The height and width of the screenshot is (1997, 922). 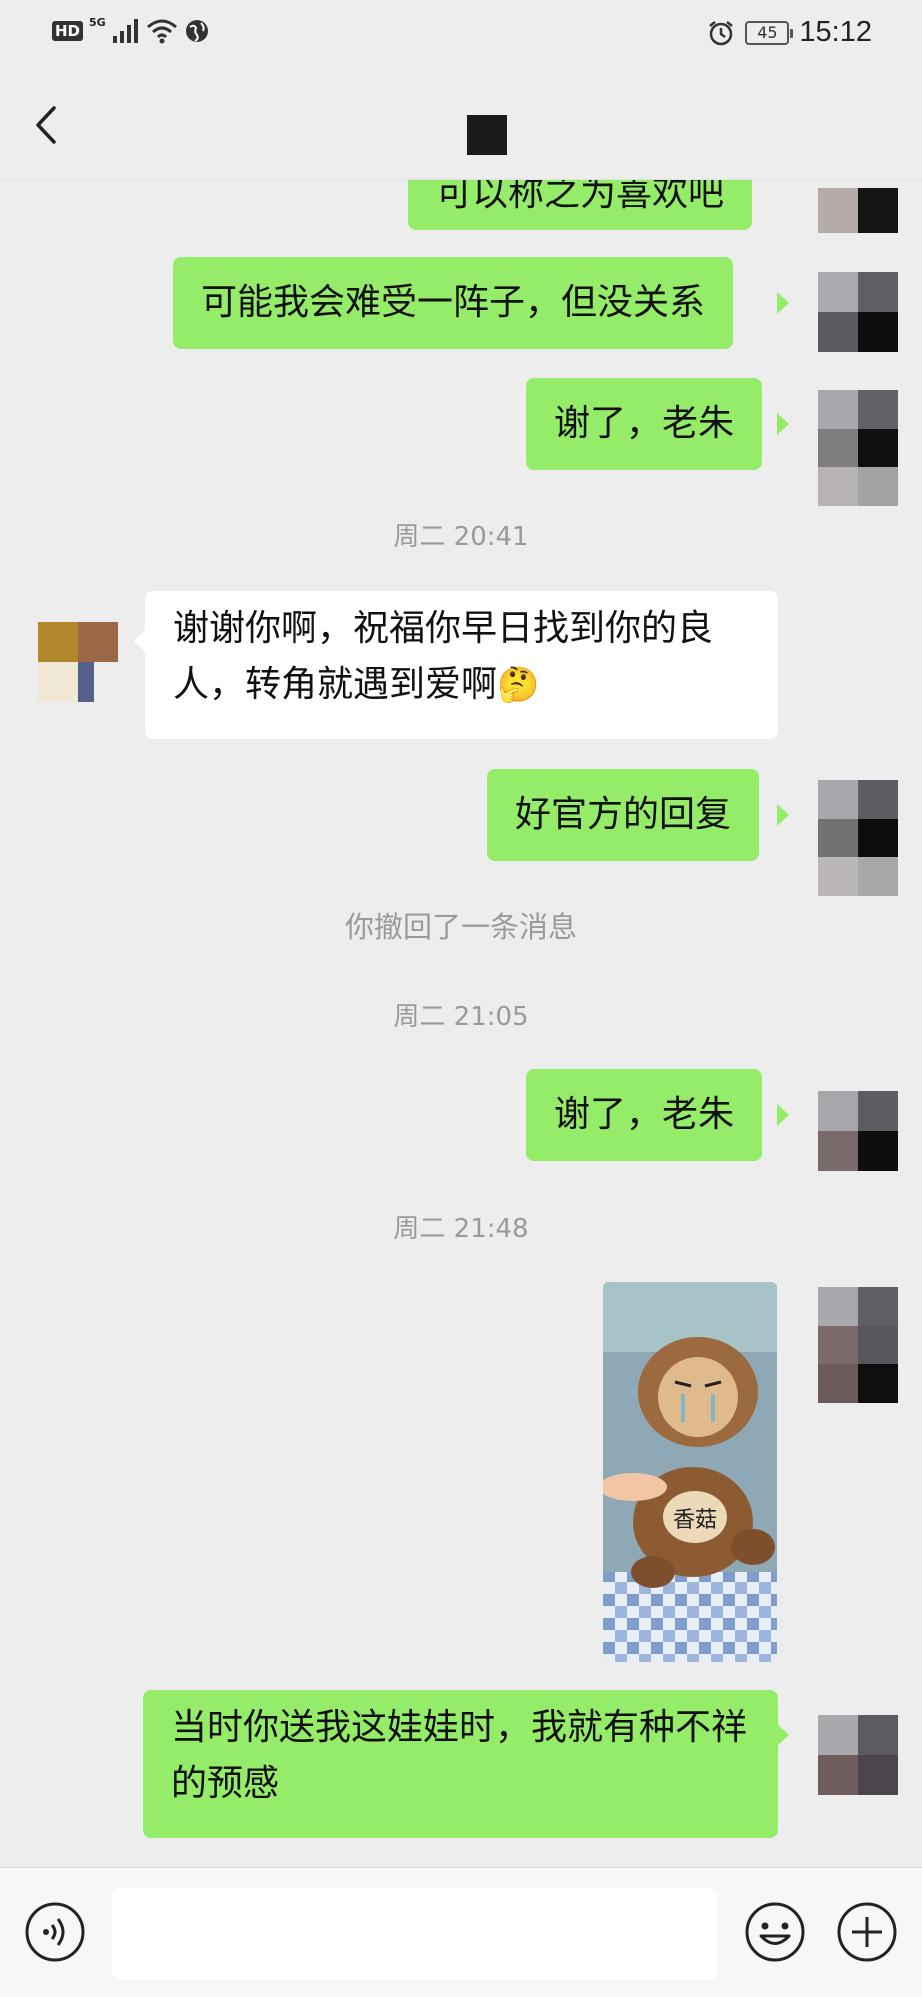 I want to click on message-bubble: 可能我会难受一阵子，但没关系, so click(x=453, y=303).